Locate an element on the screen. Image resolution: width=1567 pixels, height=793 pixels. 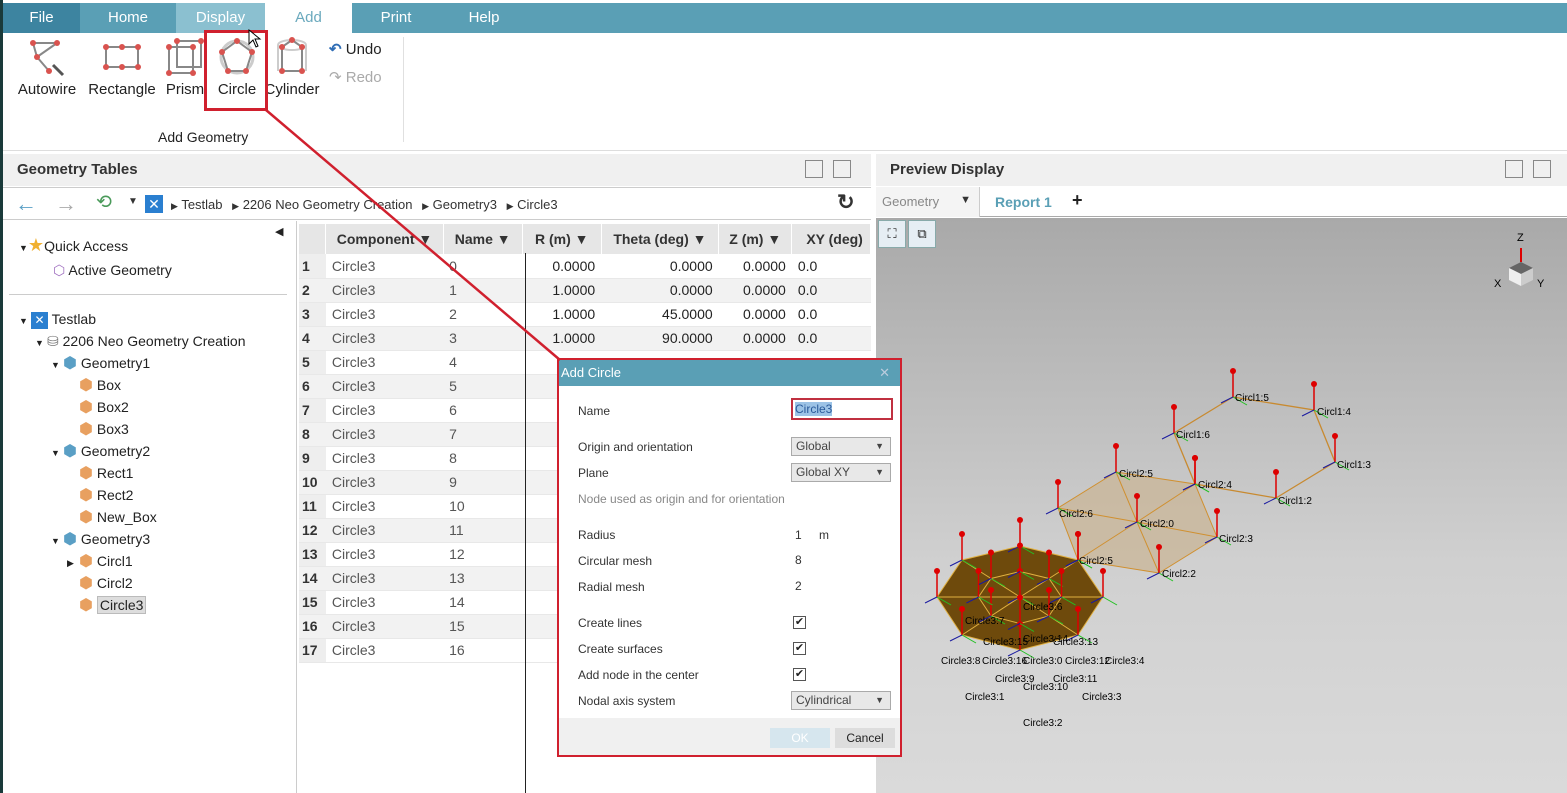
table-row: 2 Circle3 1 1.0000 0.0000 0.0000 0.0 is located at coordinates (585, 290).